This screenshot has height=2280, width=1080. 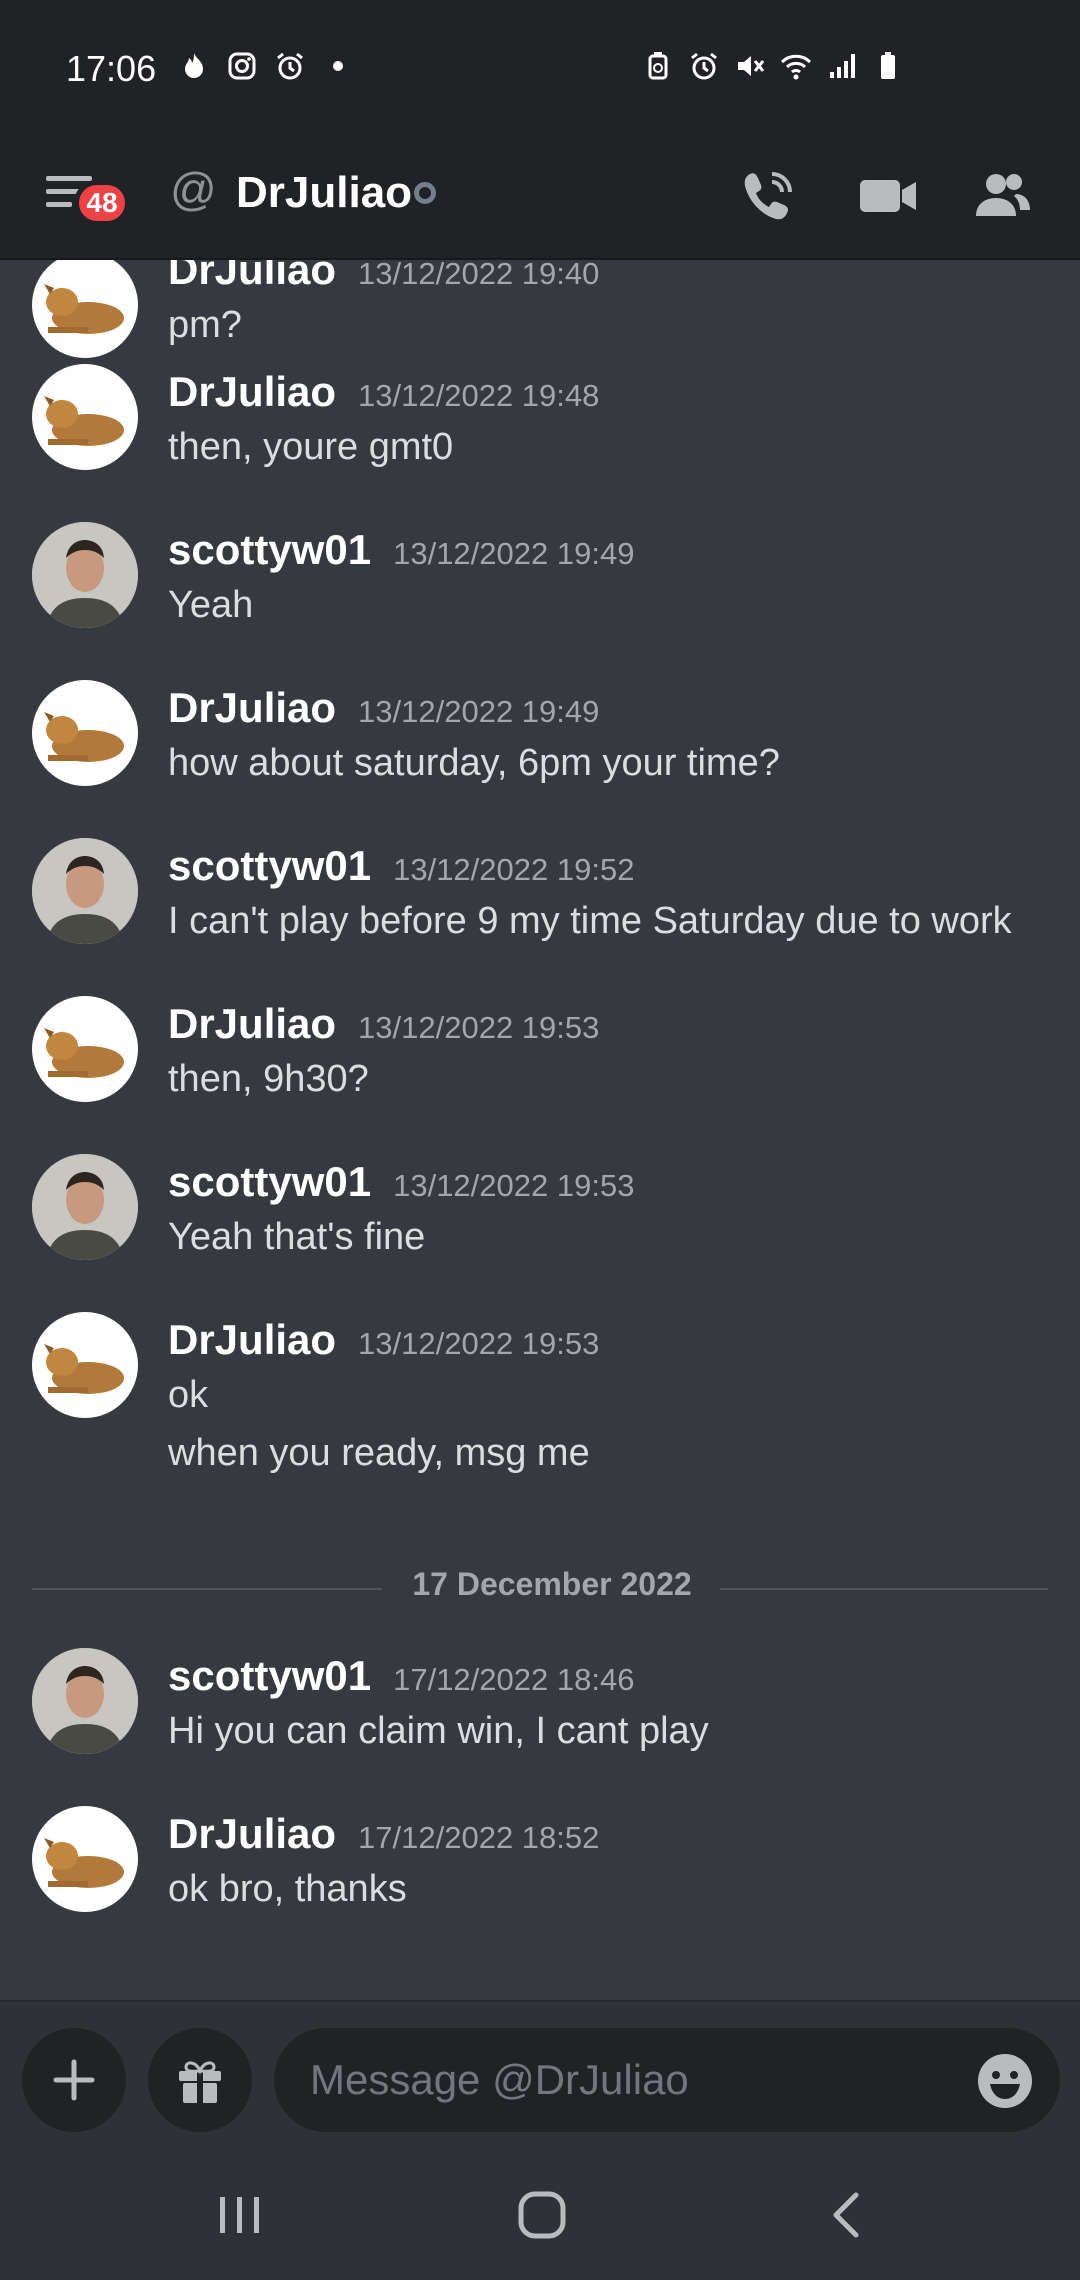 I want to click on date-divider: 17 December 2022, so click(x=540, y=1586).